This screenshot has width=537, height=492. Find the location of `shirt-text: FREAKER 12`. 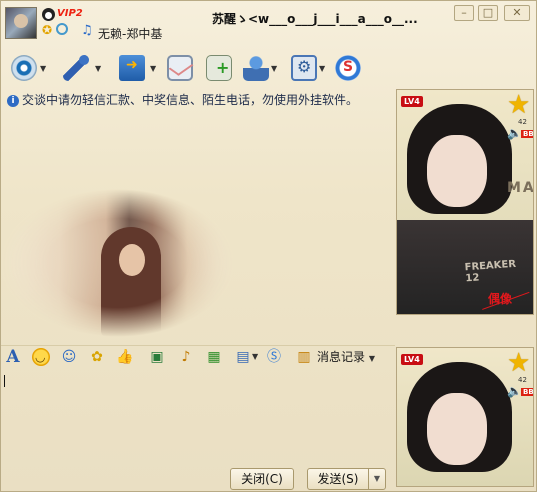

shirt-text: FREAKER 12 is located at coordinates (490, 271).